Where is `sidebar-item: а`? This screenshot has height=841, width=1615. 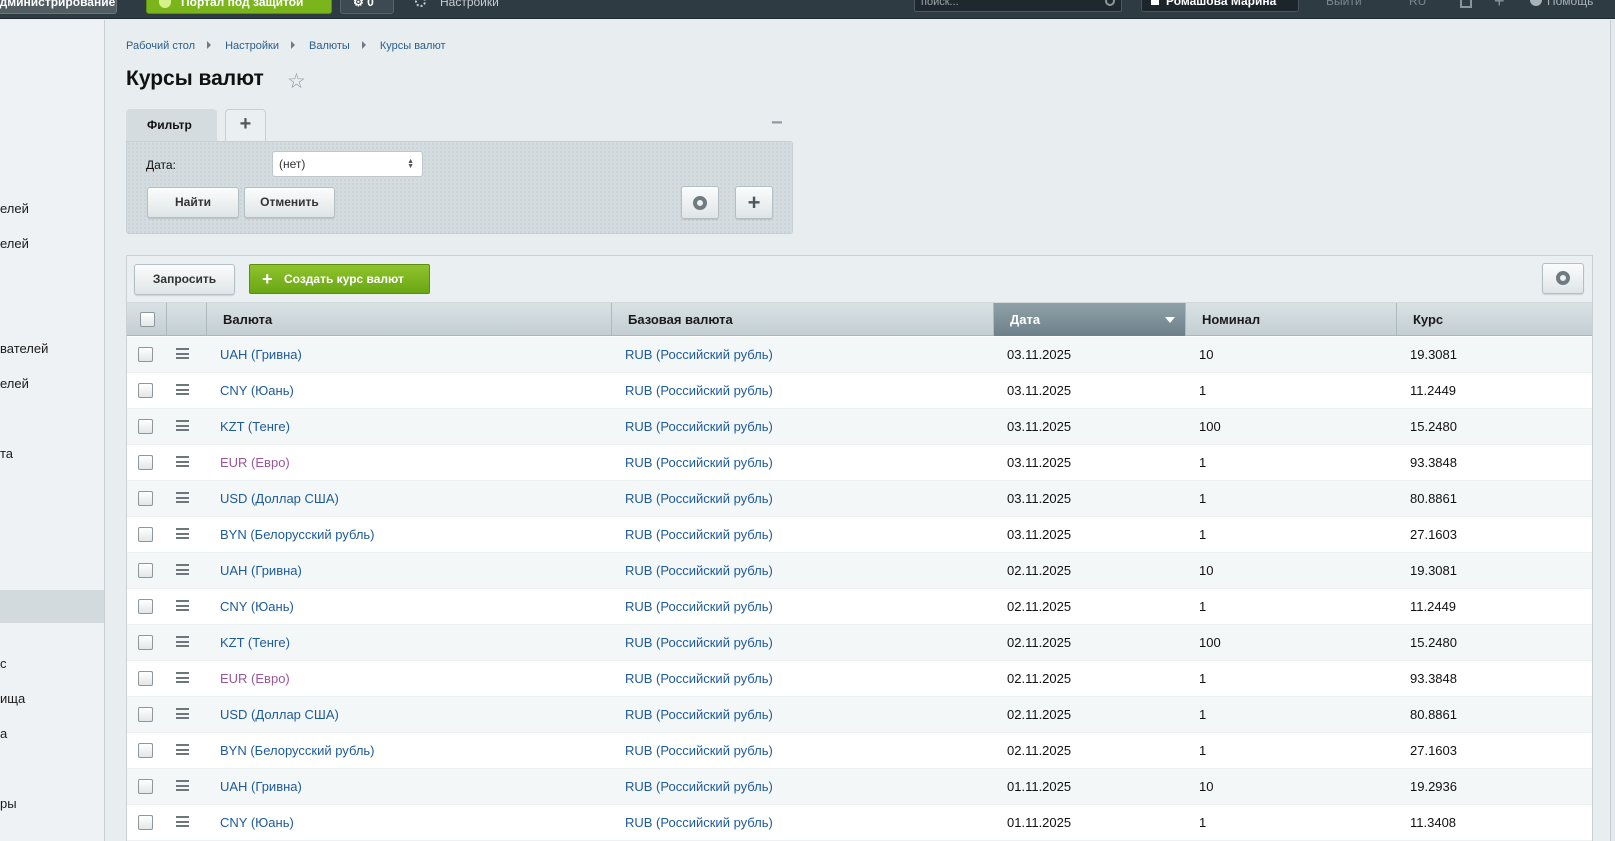 sidebar-item: а is located at coordinates (3, 733).